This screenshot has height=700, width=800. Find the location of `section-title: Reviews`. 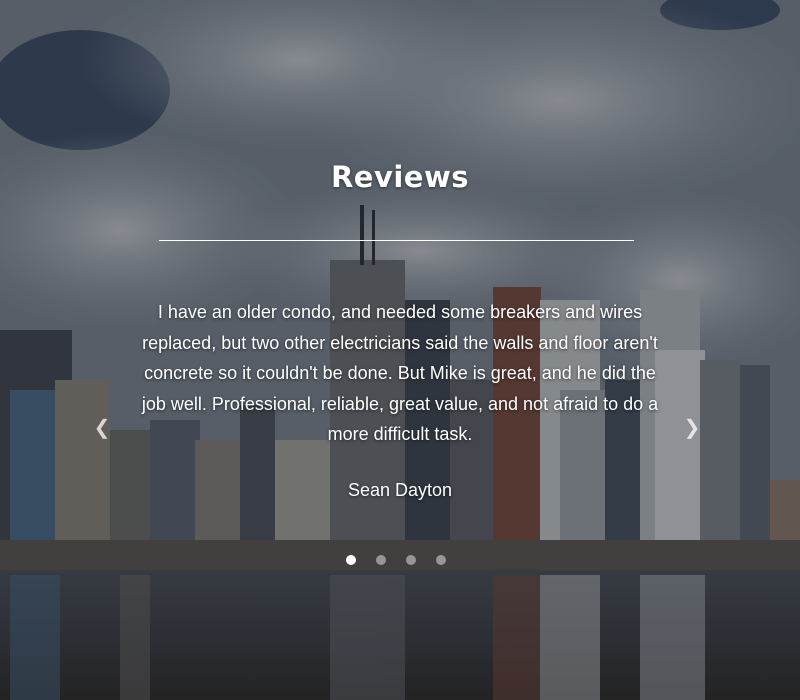

section-title: Reviews is located at coordinates (400, 177).